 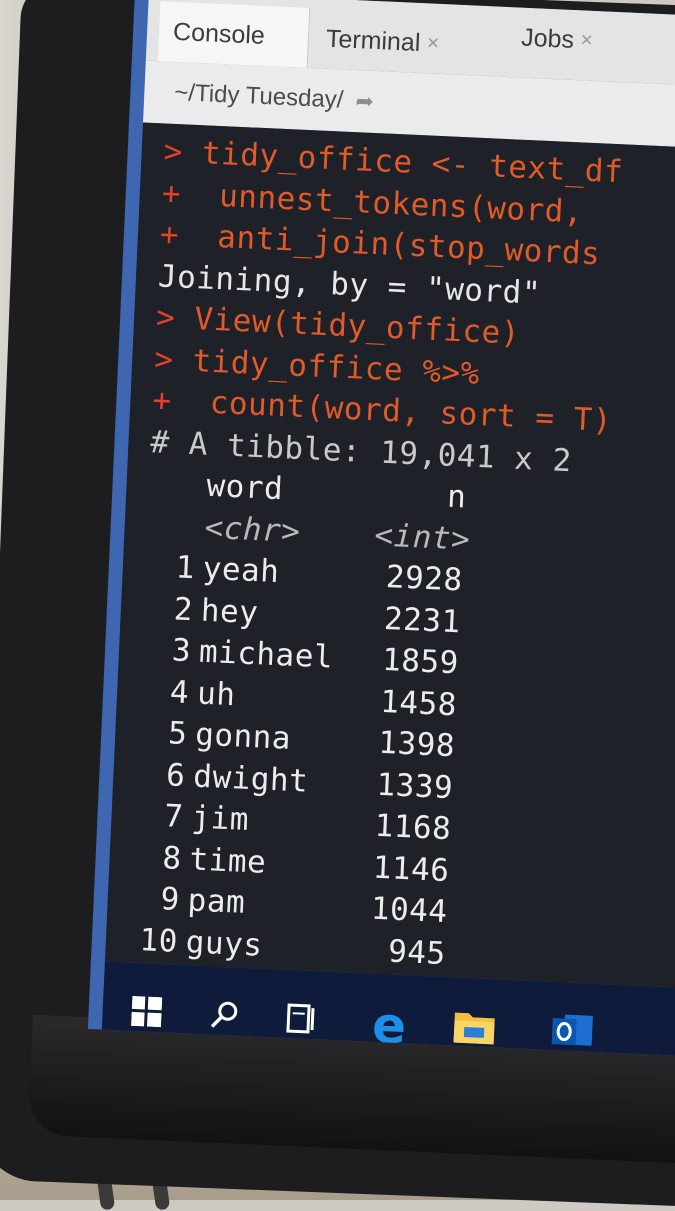 I want to click on tab-terminal: Terminal ✕, so click(x=407, y=42).